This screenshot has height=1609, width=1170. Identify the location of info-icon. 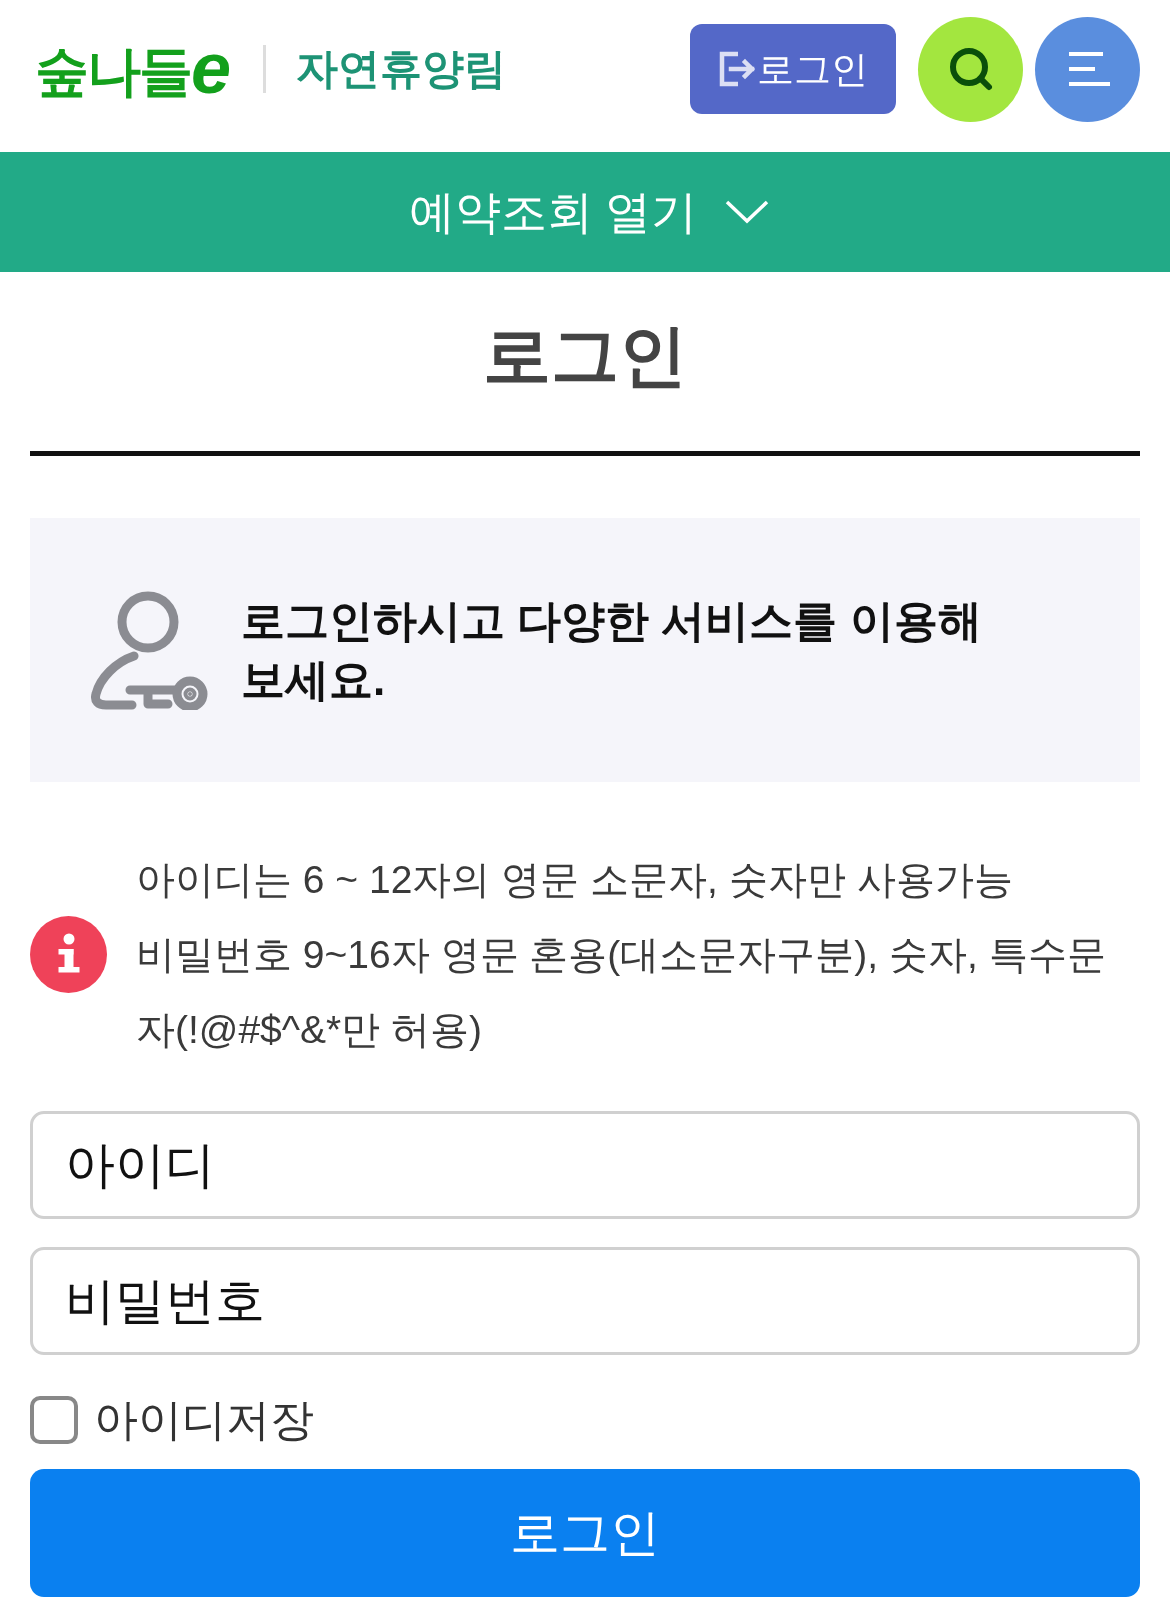
(68, 954).